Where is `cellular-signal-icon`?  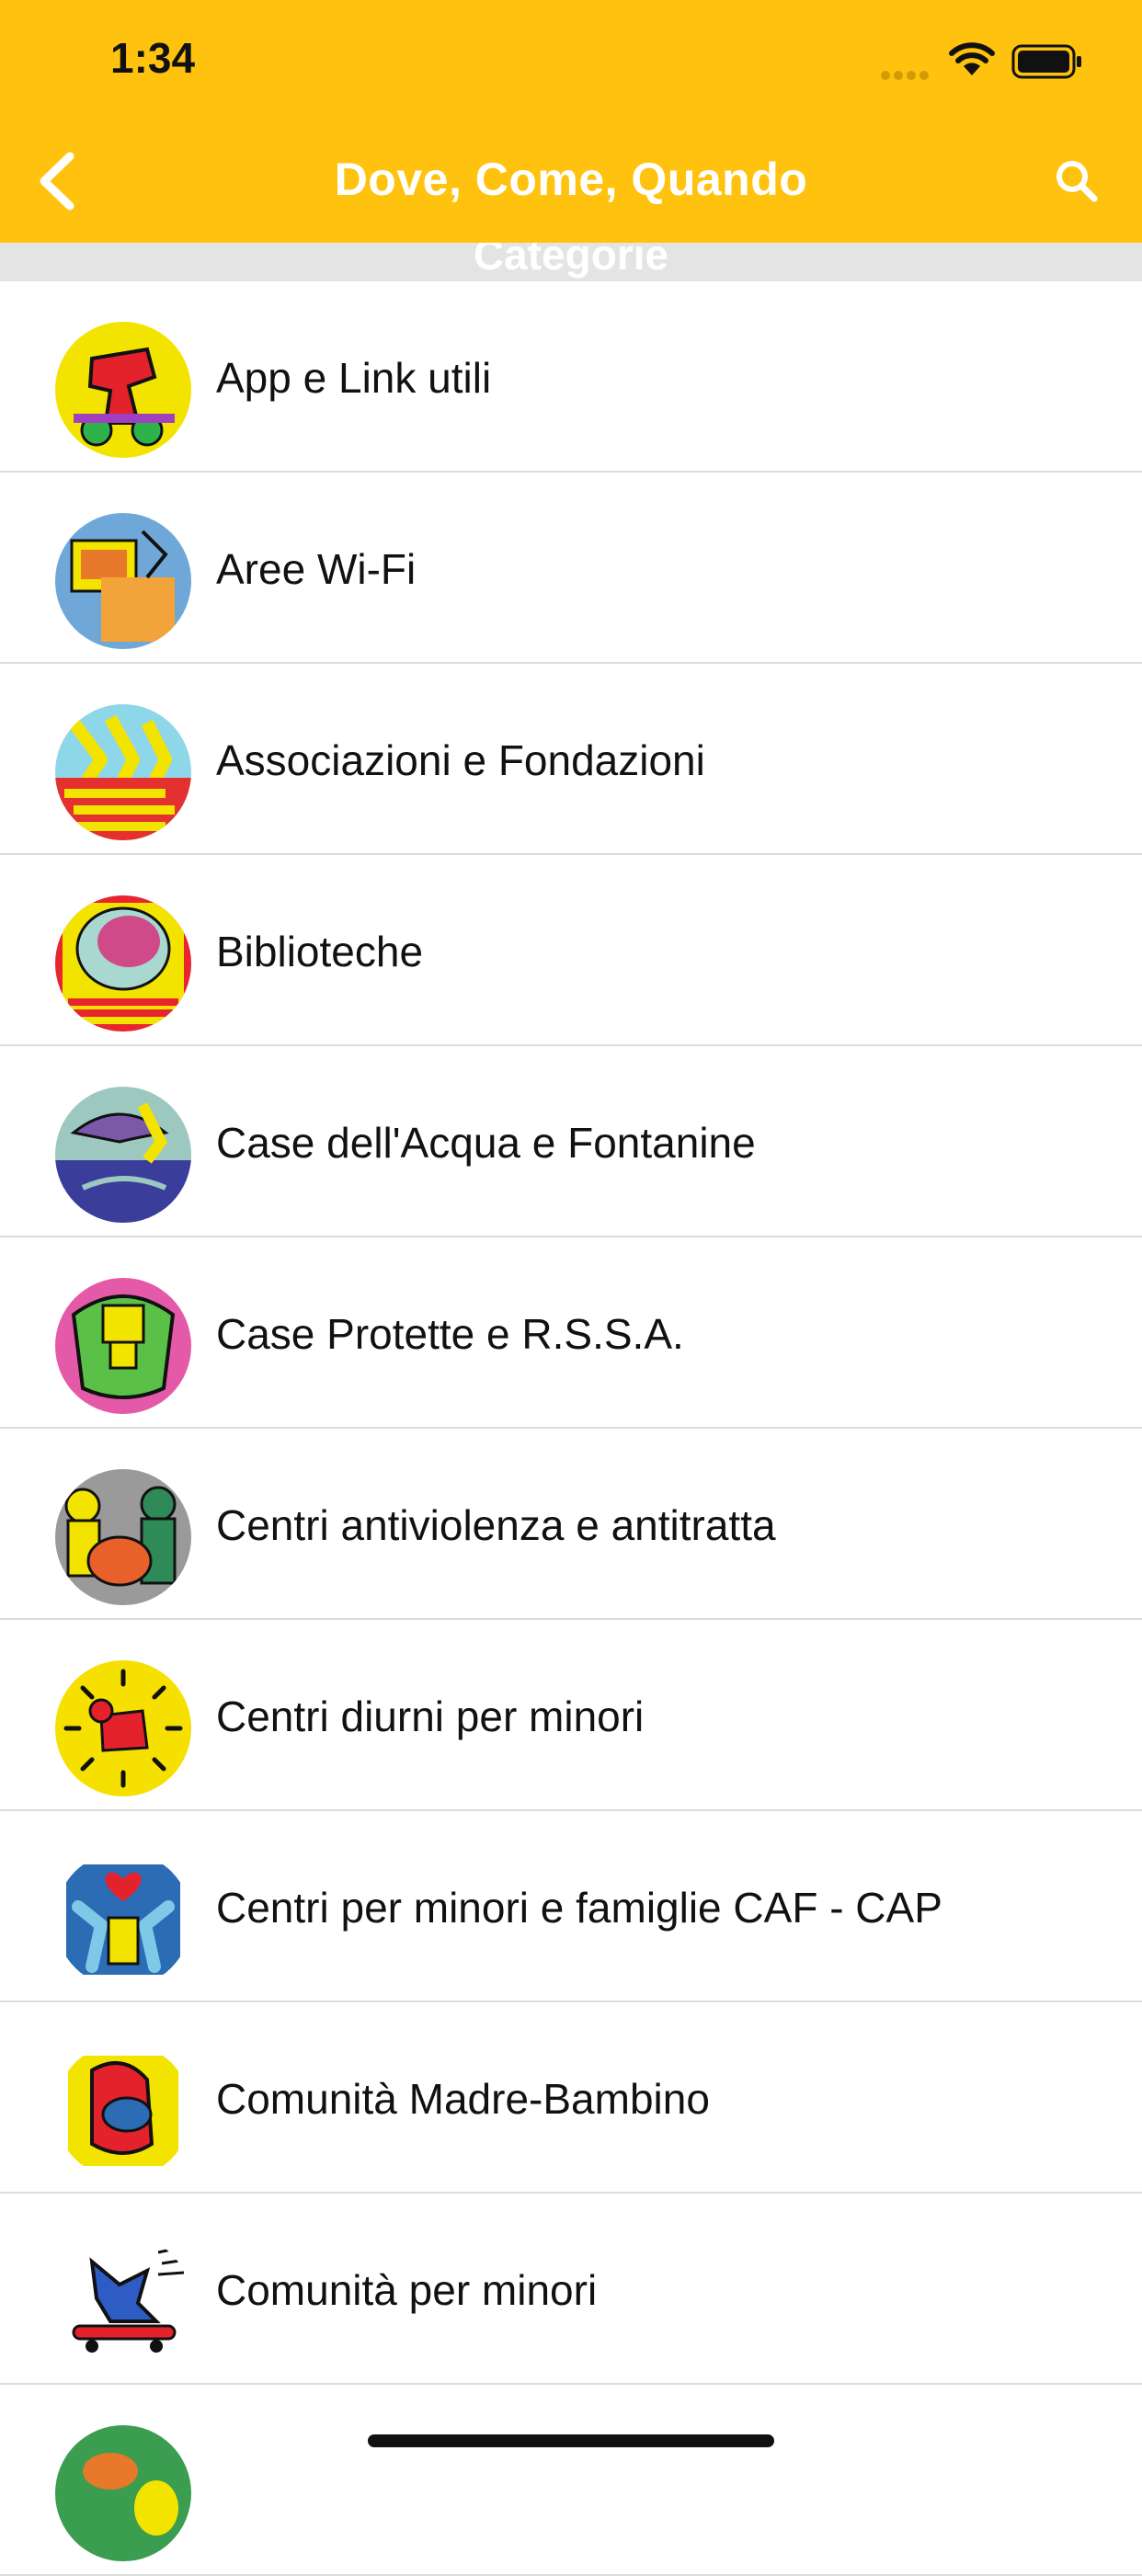 cellular-signal-icon is located at coordinates (908, 74).